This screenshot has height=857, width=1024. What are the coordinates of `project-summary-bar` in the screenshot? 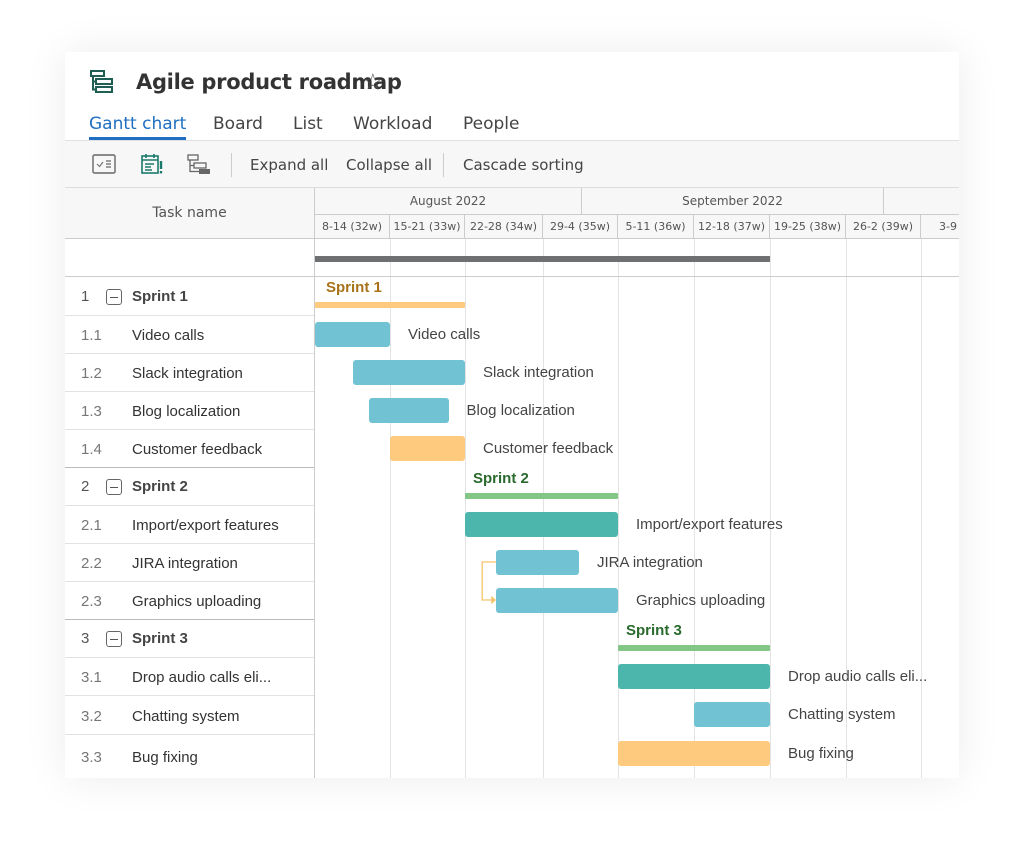 It's located at (542, 259).